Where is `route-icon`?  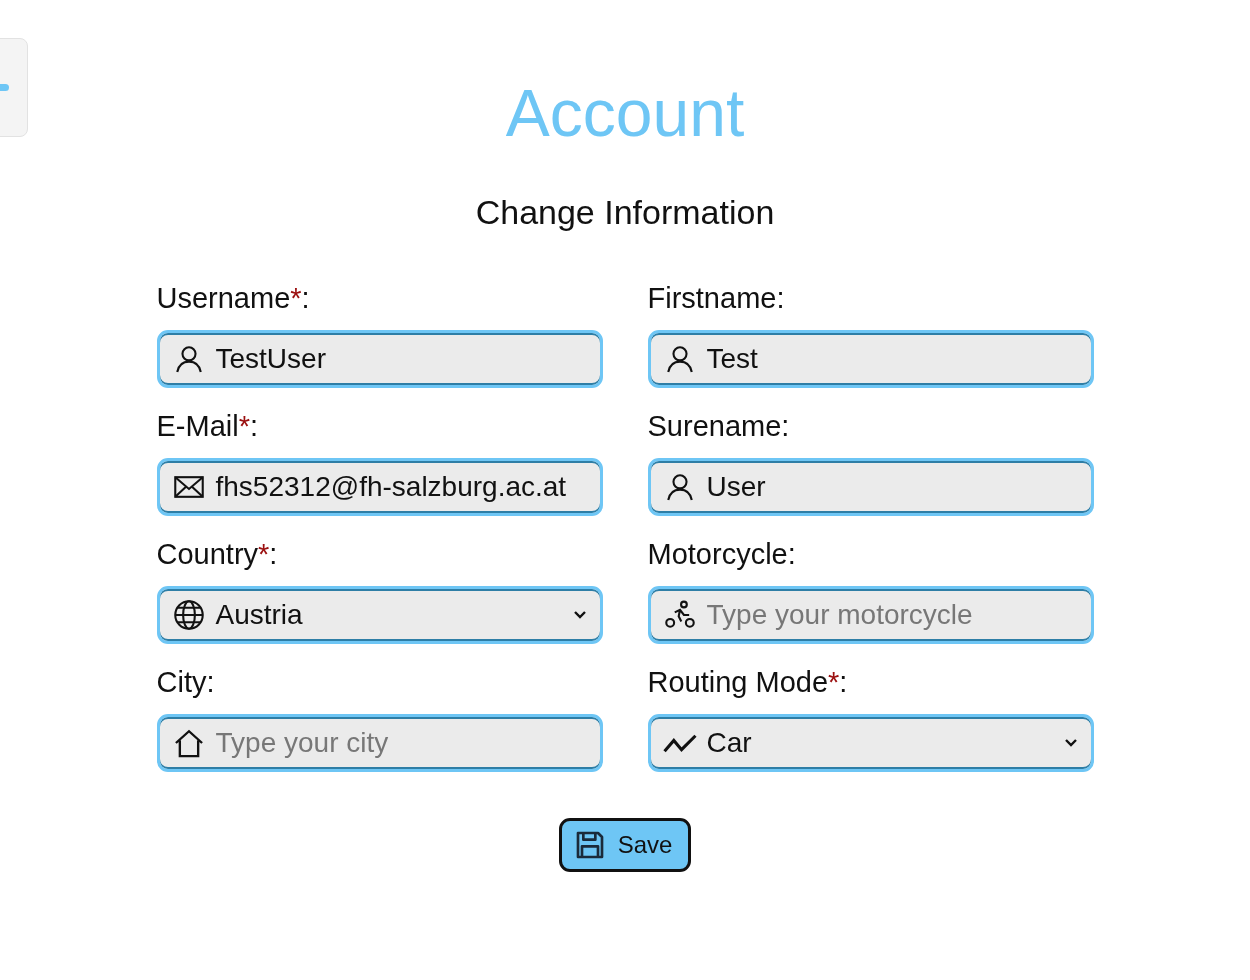 route-icon is located at coordinates (679, 743).